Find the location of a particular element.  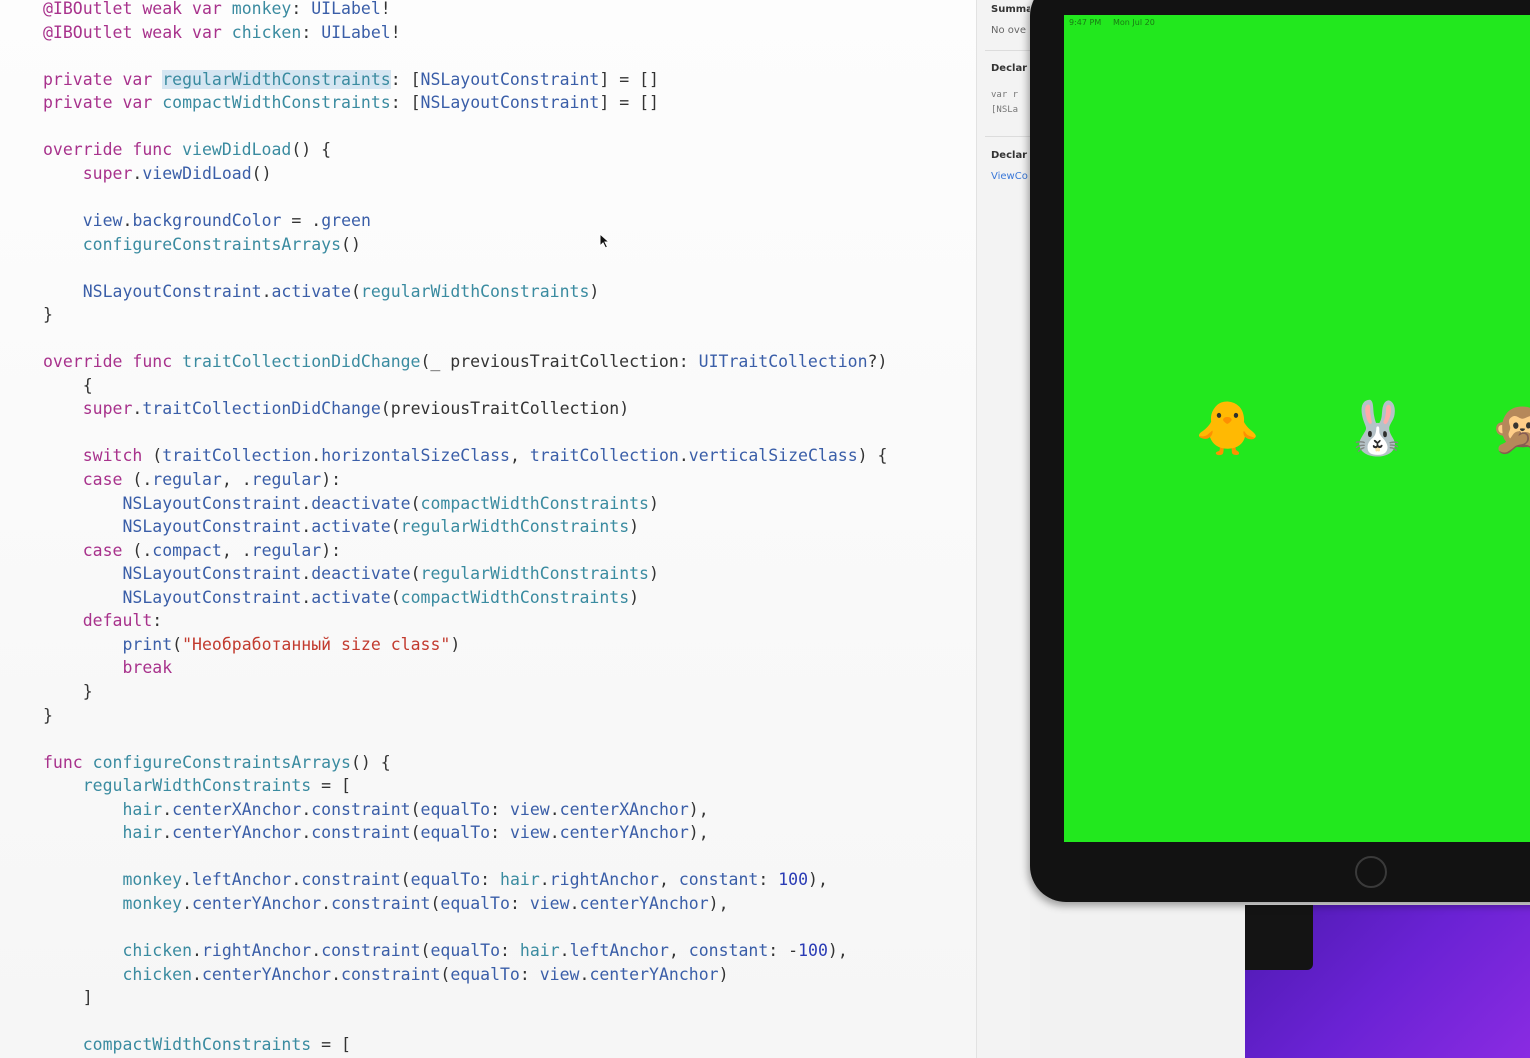

code-line: case (.regular, .regular): is located at coordinates (192, 480).